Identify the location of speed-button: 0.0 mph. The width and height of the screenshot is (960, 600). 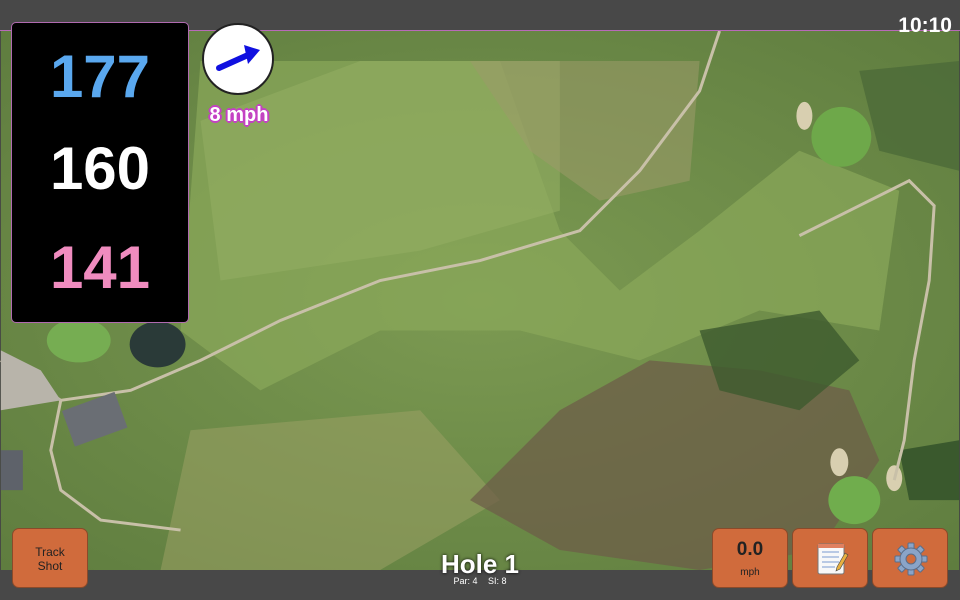
(750, 558).